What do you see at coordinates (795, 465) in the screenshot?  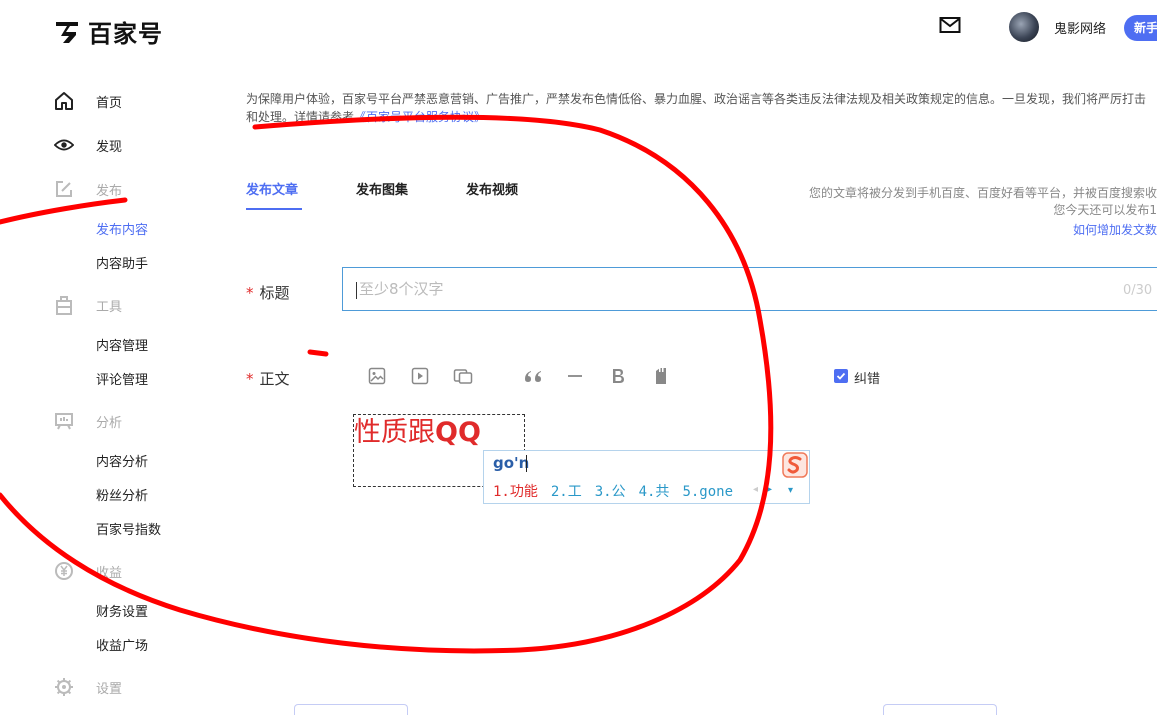 I see `sogou-ime-logo-icon` at bounding box center [795, 465].